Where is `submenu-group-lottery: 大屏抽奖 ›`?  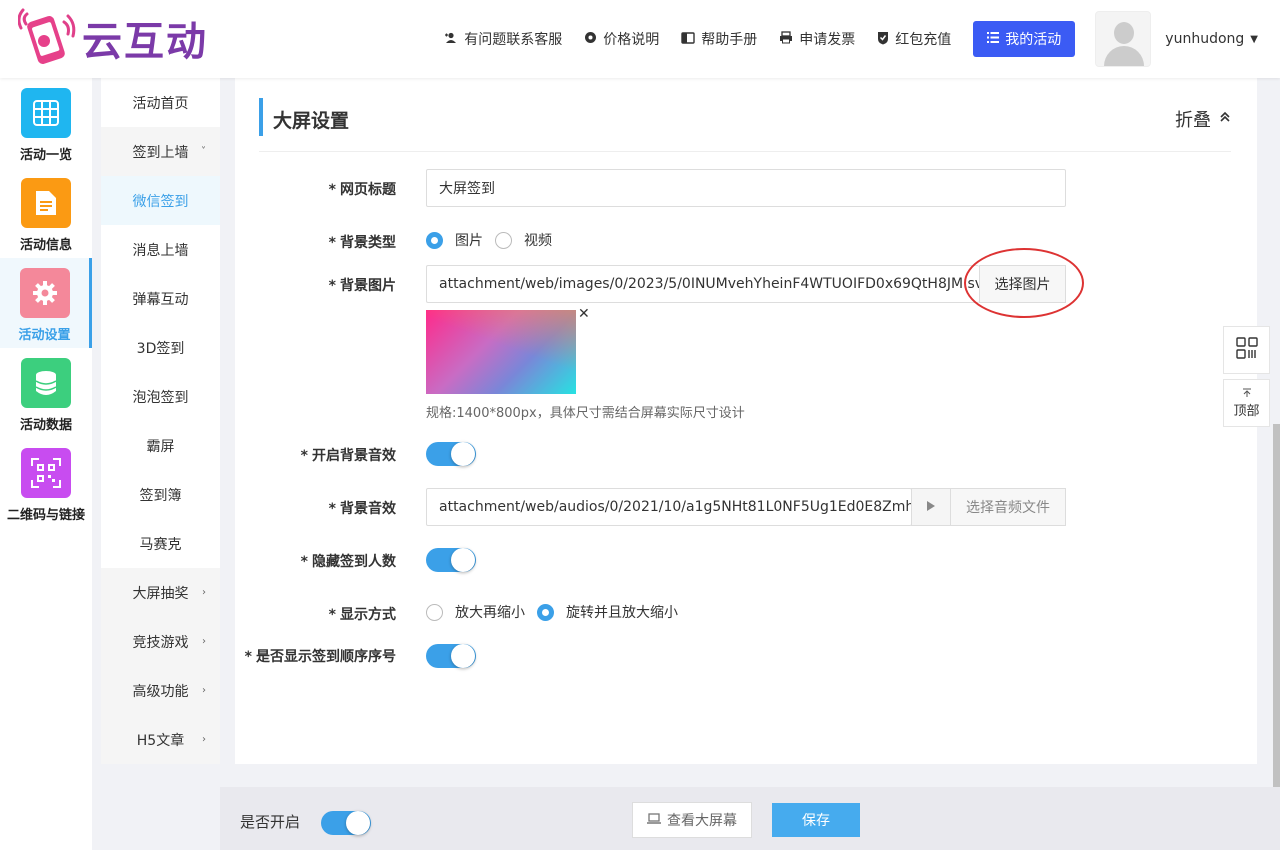 submenu-group-lottery: 大屏抽奖 › is located at coordinates (160, 592).